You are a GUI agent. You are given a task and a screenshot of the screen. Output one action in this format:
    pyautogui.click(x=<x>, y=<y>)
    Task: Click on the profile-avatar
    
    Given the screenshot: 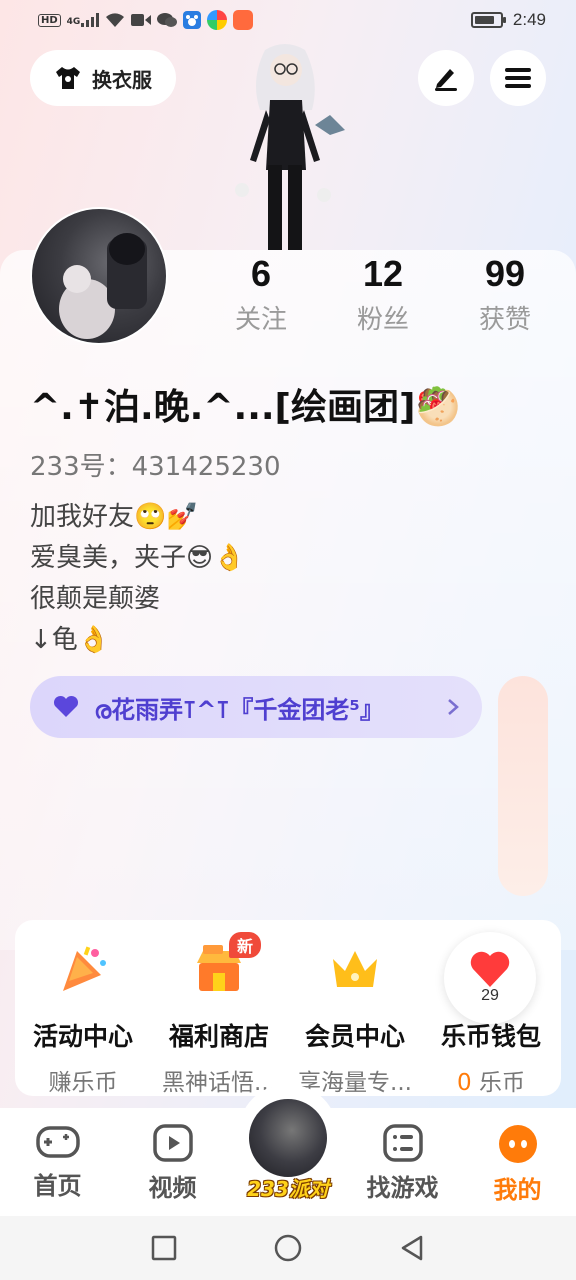 What is the action you would take?
    pyautogui.click(x=99, y=276)
    